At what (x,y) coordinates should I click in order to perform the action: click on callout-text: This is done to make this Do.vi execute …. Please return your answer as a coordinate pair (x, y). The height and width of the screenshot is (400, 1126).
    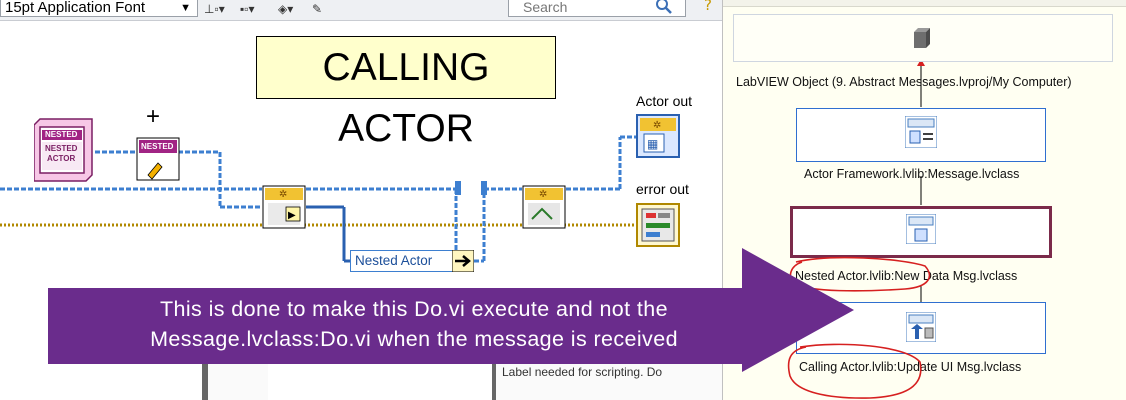
    Looking at the image, I should click on (414, 324).